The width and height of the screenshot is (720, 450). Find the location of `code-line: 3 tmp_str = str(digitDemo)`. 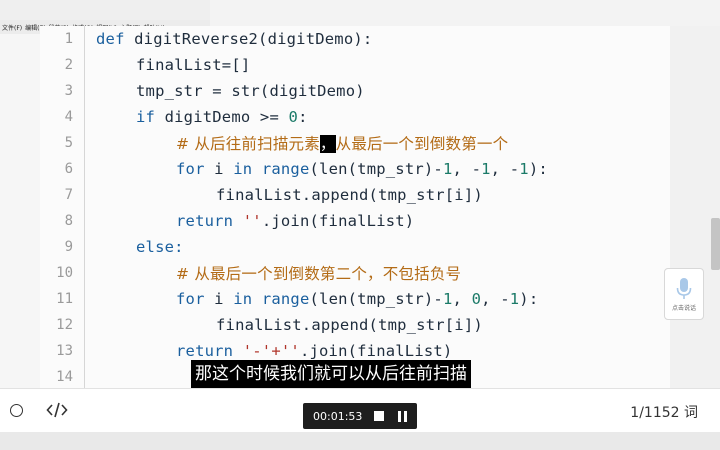

code-line: 3 tmp_str = str(digitDemo) is located at coordinates (355, 91).